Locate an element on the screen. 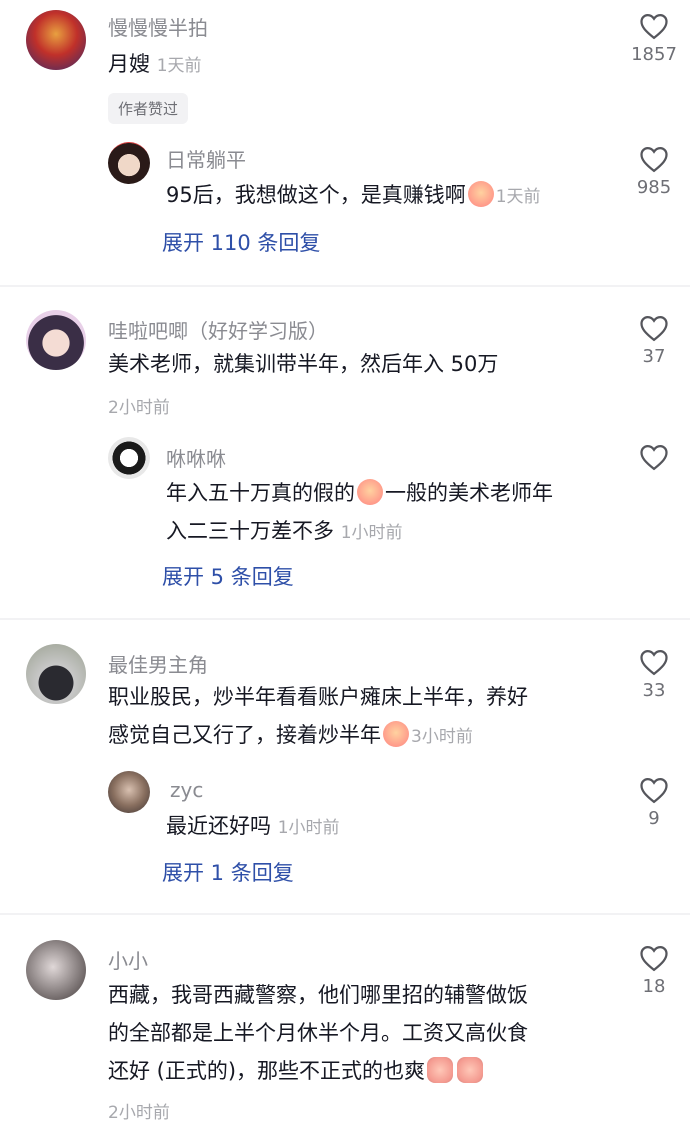 This screenshot has height=1142, width=690. like-button: 37 is located at coordinates (654, 340).